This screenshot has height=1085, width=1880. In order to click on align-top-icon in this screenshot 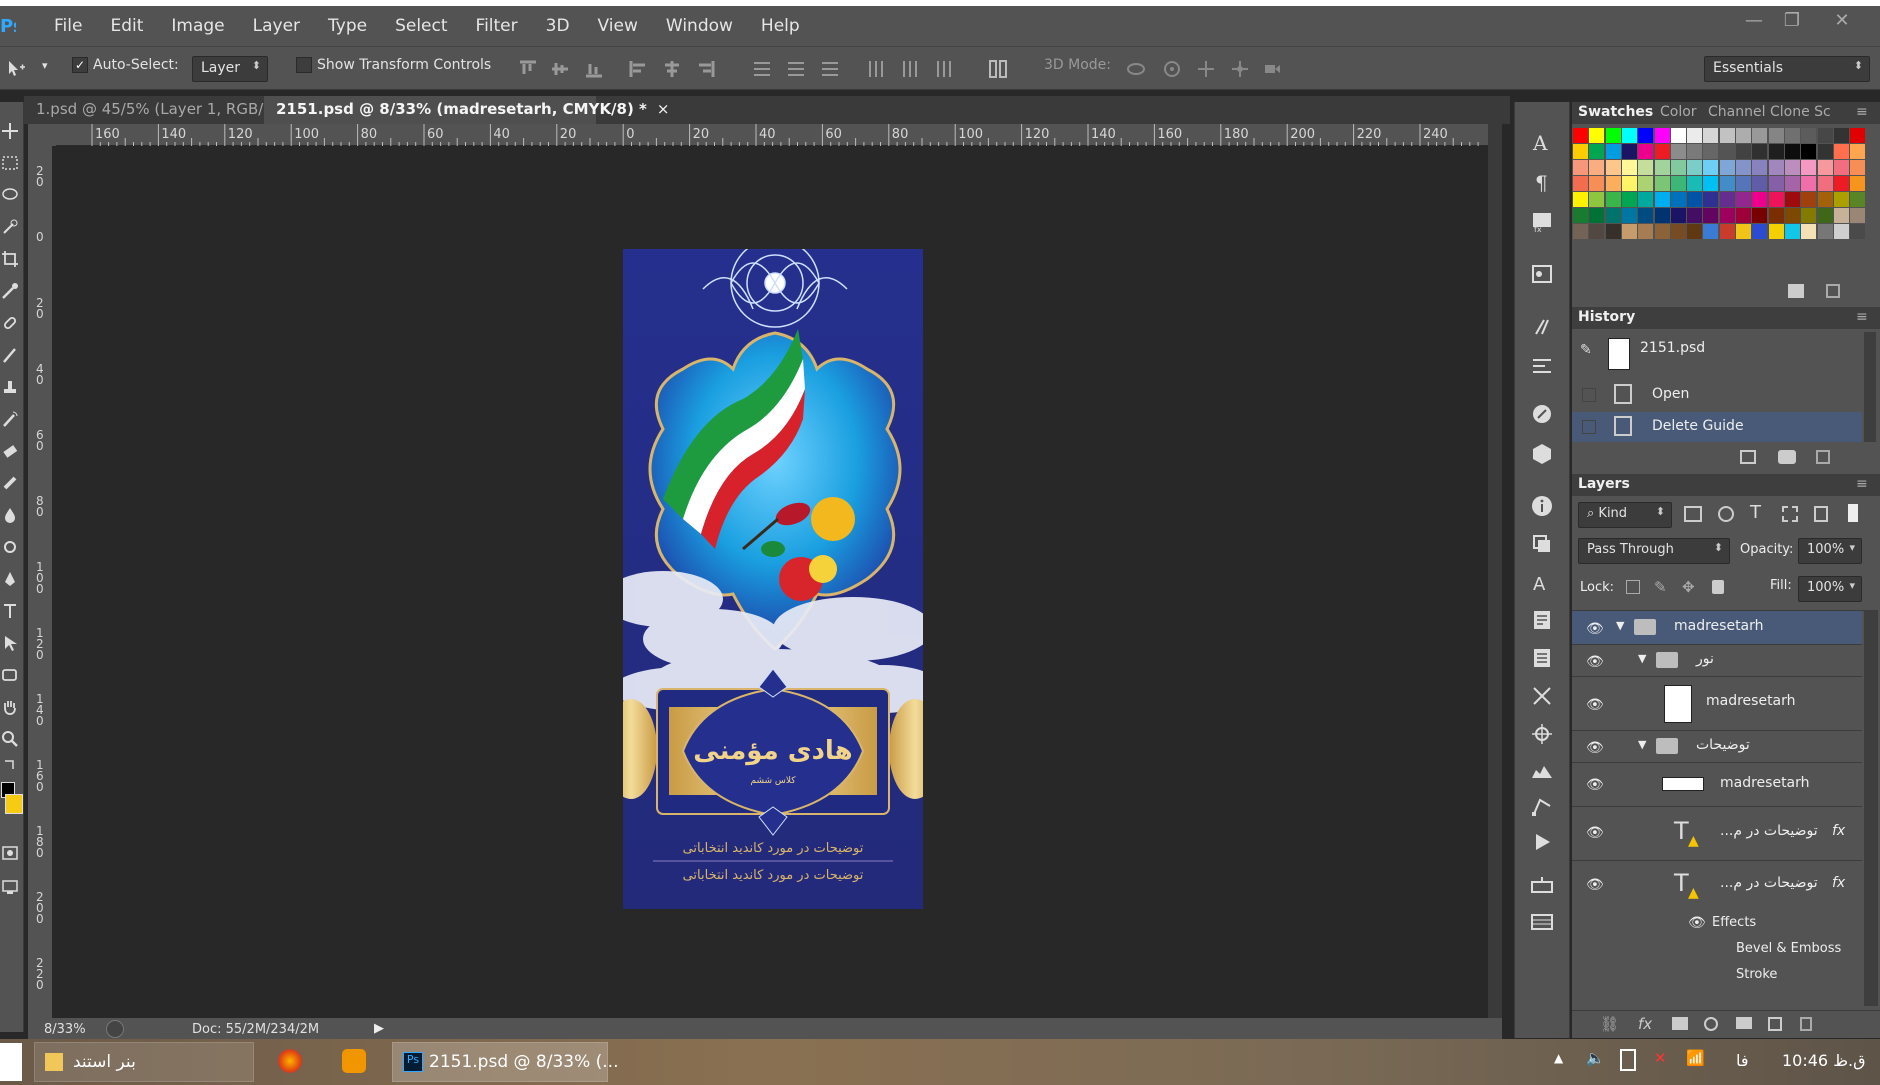, I will do `click(528, 69)`.